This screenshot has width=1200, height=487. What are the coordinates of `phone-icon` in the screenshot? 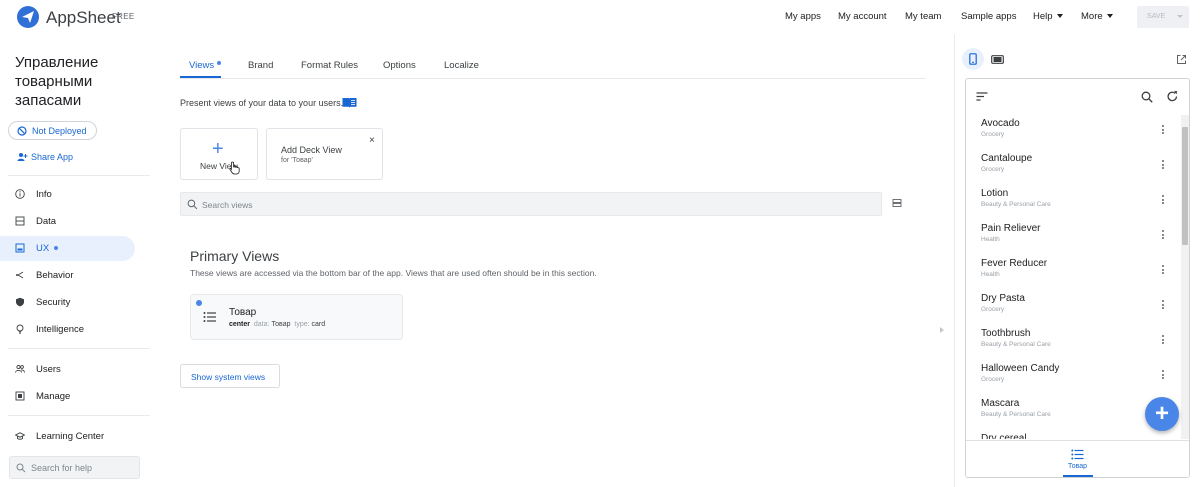 It's located at (973, 59).